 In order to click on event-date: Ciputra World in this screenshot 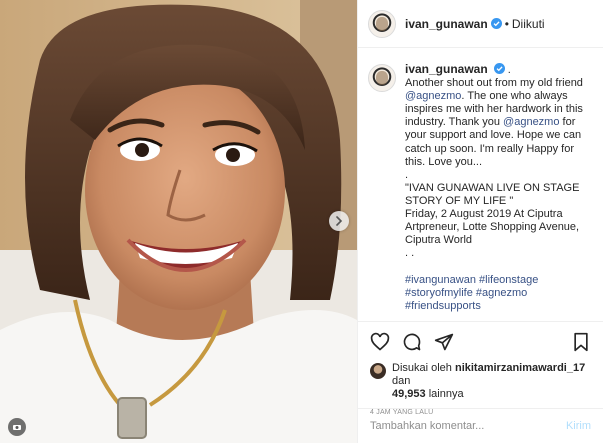, I will do `click(439, 240)`.